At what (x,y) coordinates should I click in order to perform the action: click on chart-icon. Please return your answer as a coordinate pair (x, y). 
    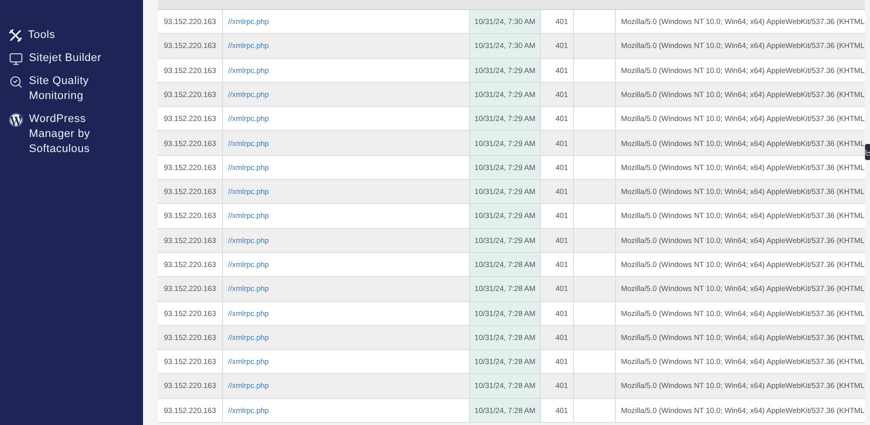
    Looking at the image, I should click on (867, 152).